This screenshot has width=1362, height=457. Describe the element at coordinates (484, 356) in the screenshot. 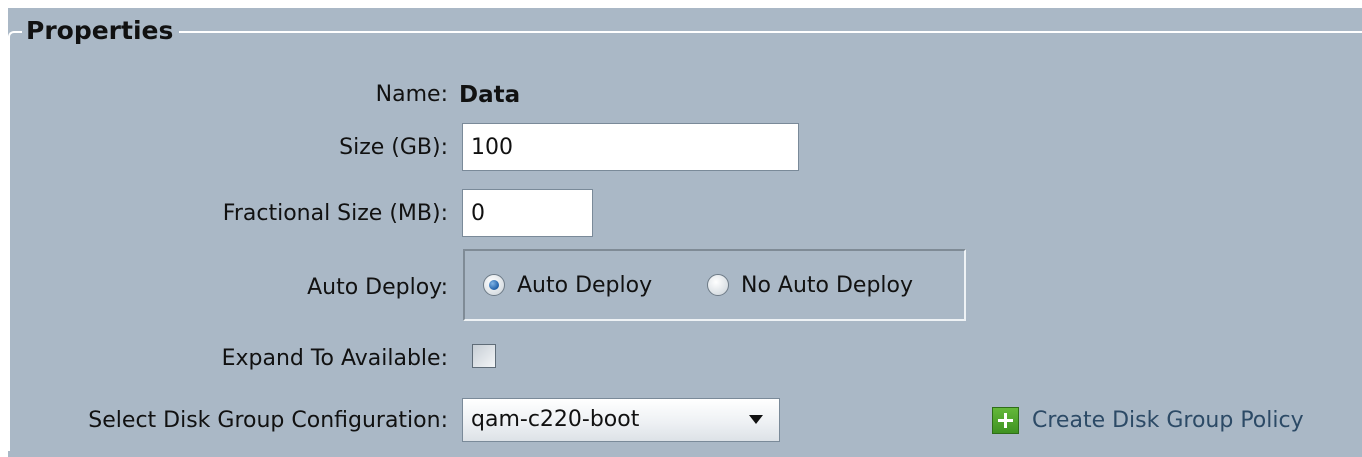

I see `expand-to-available-checkbox` at that location.